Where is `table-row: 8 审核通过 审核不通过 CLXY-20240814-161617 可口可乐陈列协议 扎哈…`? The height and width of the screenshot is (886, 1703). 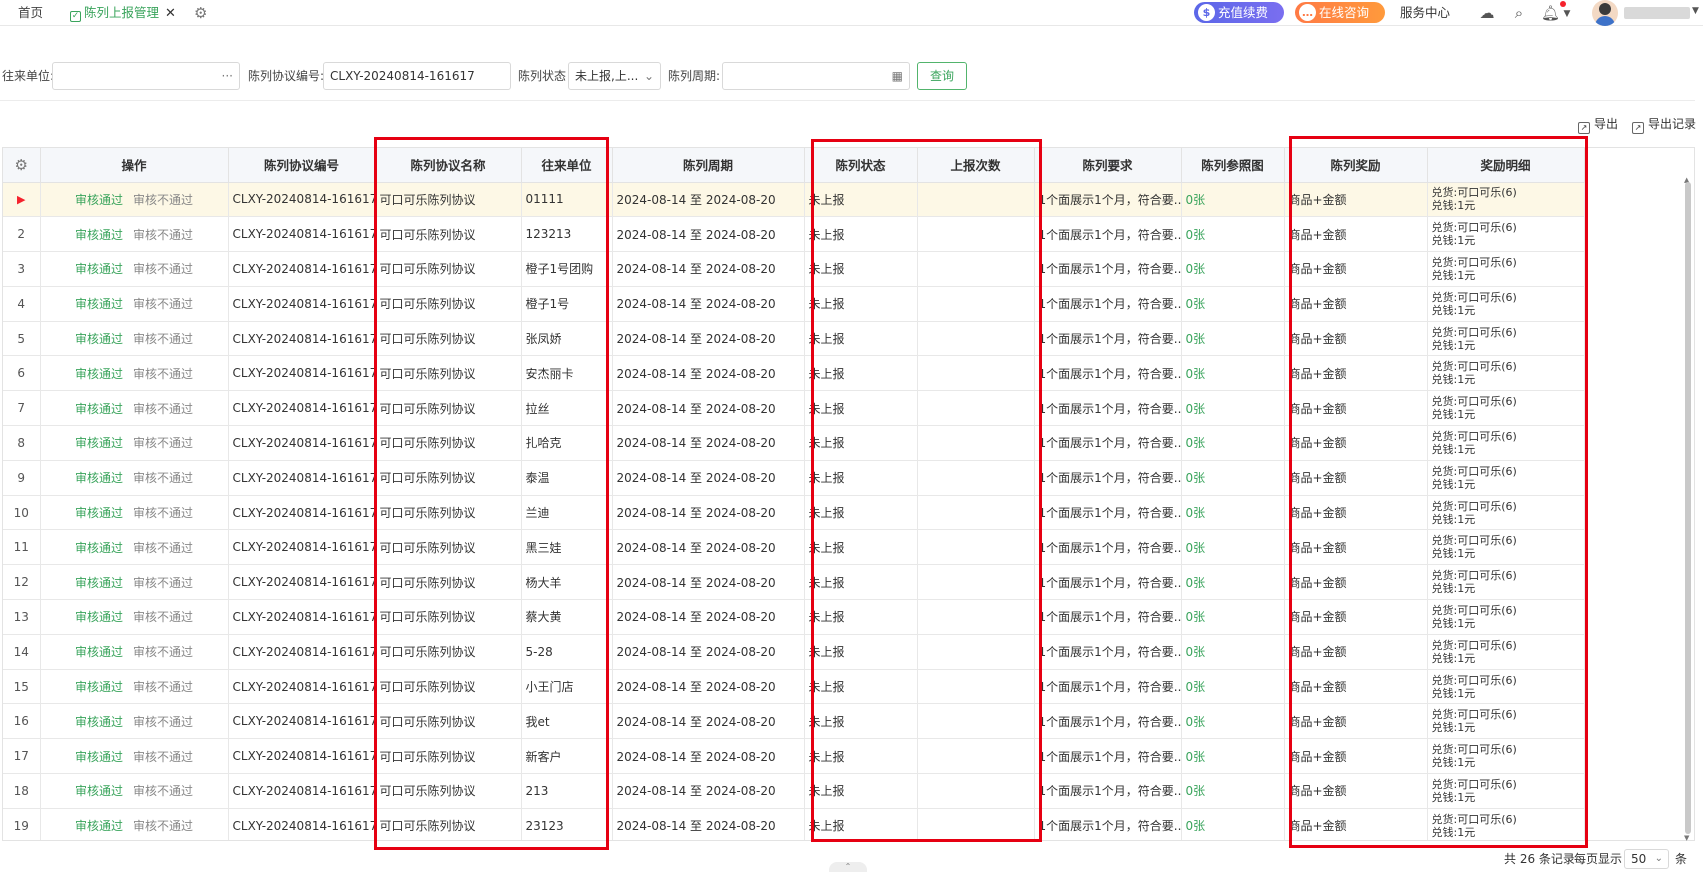 table-row: 8 审核通过 审核不通过 CLXY-20240814-161617 可口可乐陈列协议 扎哈… is located at coordinates (794, 443).